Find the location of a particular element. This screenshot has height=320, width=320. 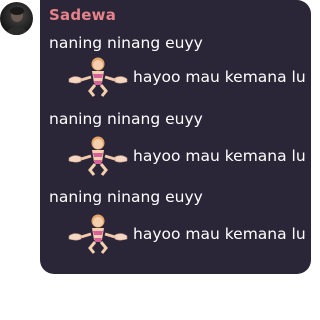

dance-caption-3: hayoo mau kemana lu is located at coordinates (219, 234).